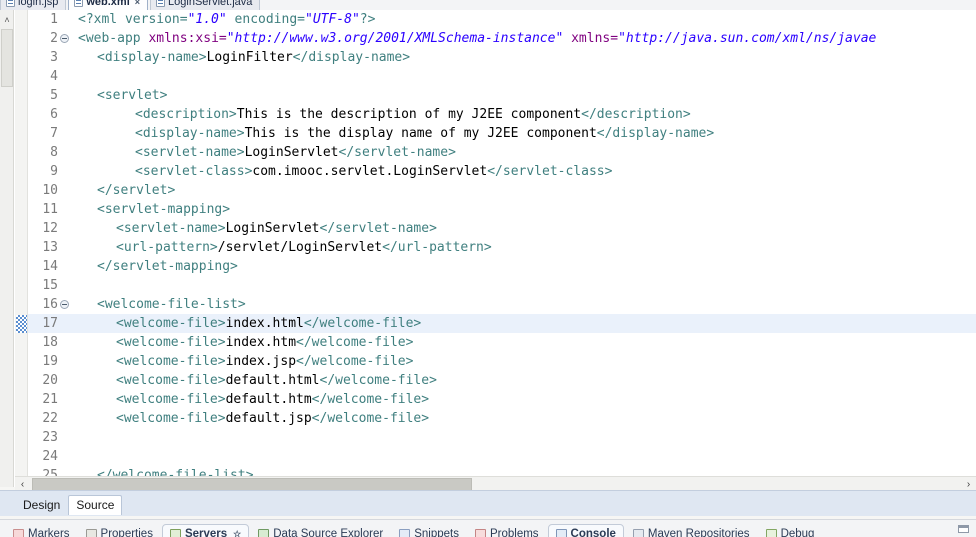 The height and width of the screenshot is (537, 976). Describe the element at coordinates (50, 437) in the screenshot. I see `line-number: 23` at that location.